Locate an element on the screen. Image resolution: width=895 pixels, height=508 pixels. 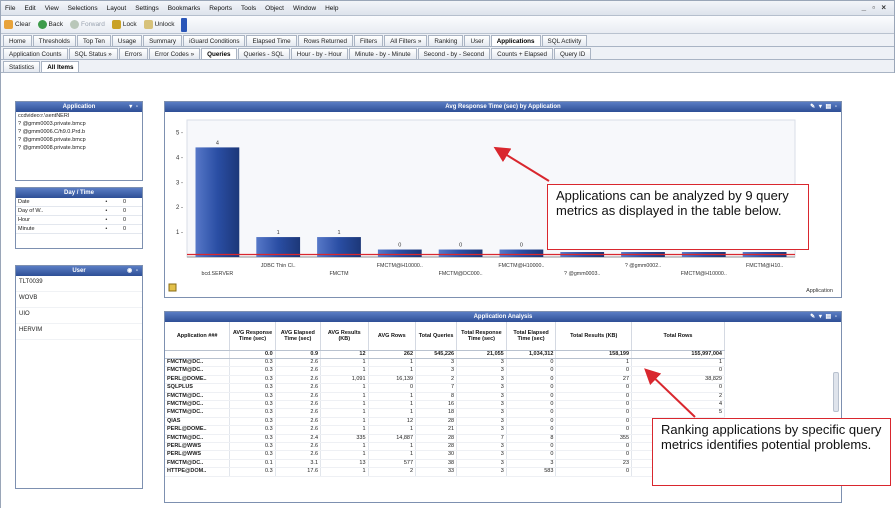
table-row: FMCTM@DC.. 0.3 2.6 1 1 8 3 0 0 2 is located at coordinates (445, 396).